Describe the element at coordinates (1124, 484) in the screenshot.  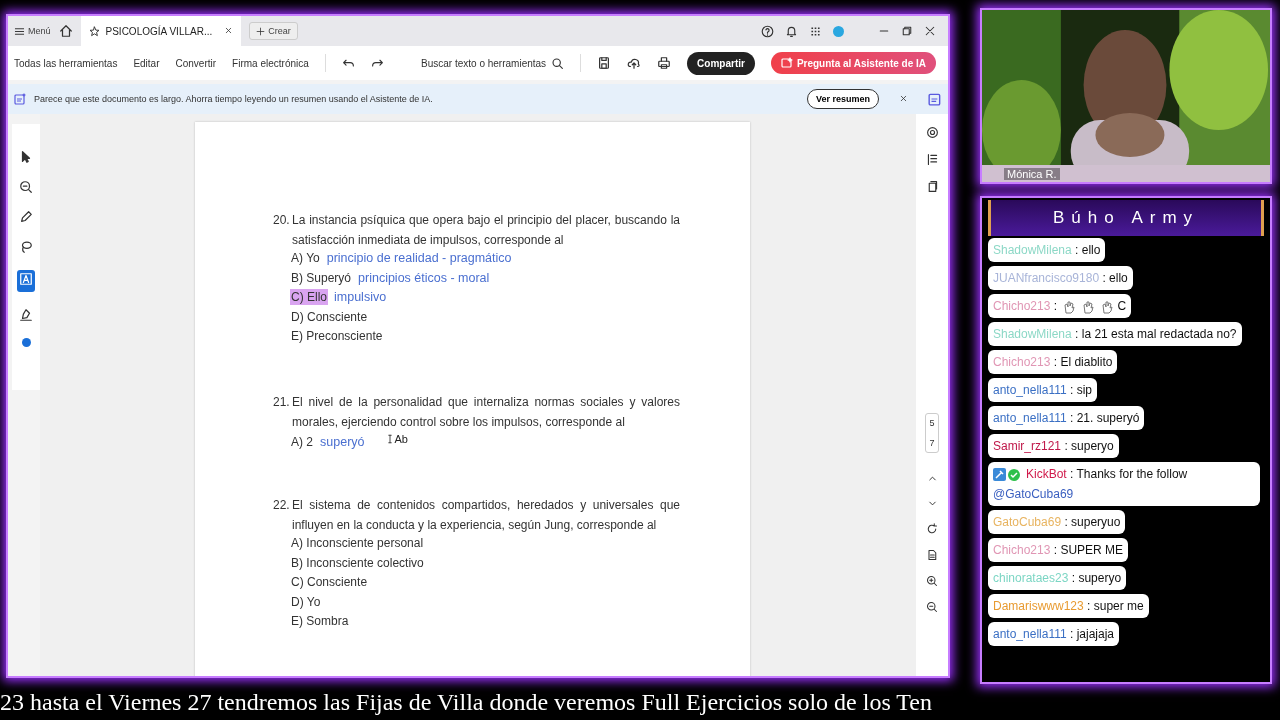
I see `chat-message: KickBot : Thanks for the follow @GatoCuba69` at that location.